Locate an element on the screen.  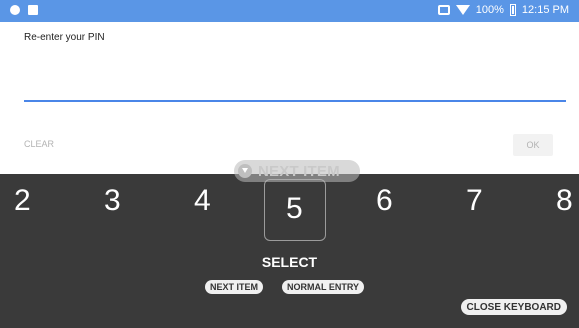
battery-percent: 100% is located at coordinates (489, 10).